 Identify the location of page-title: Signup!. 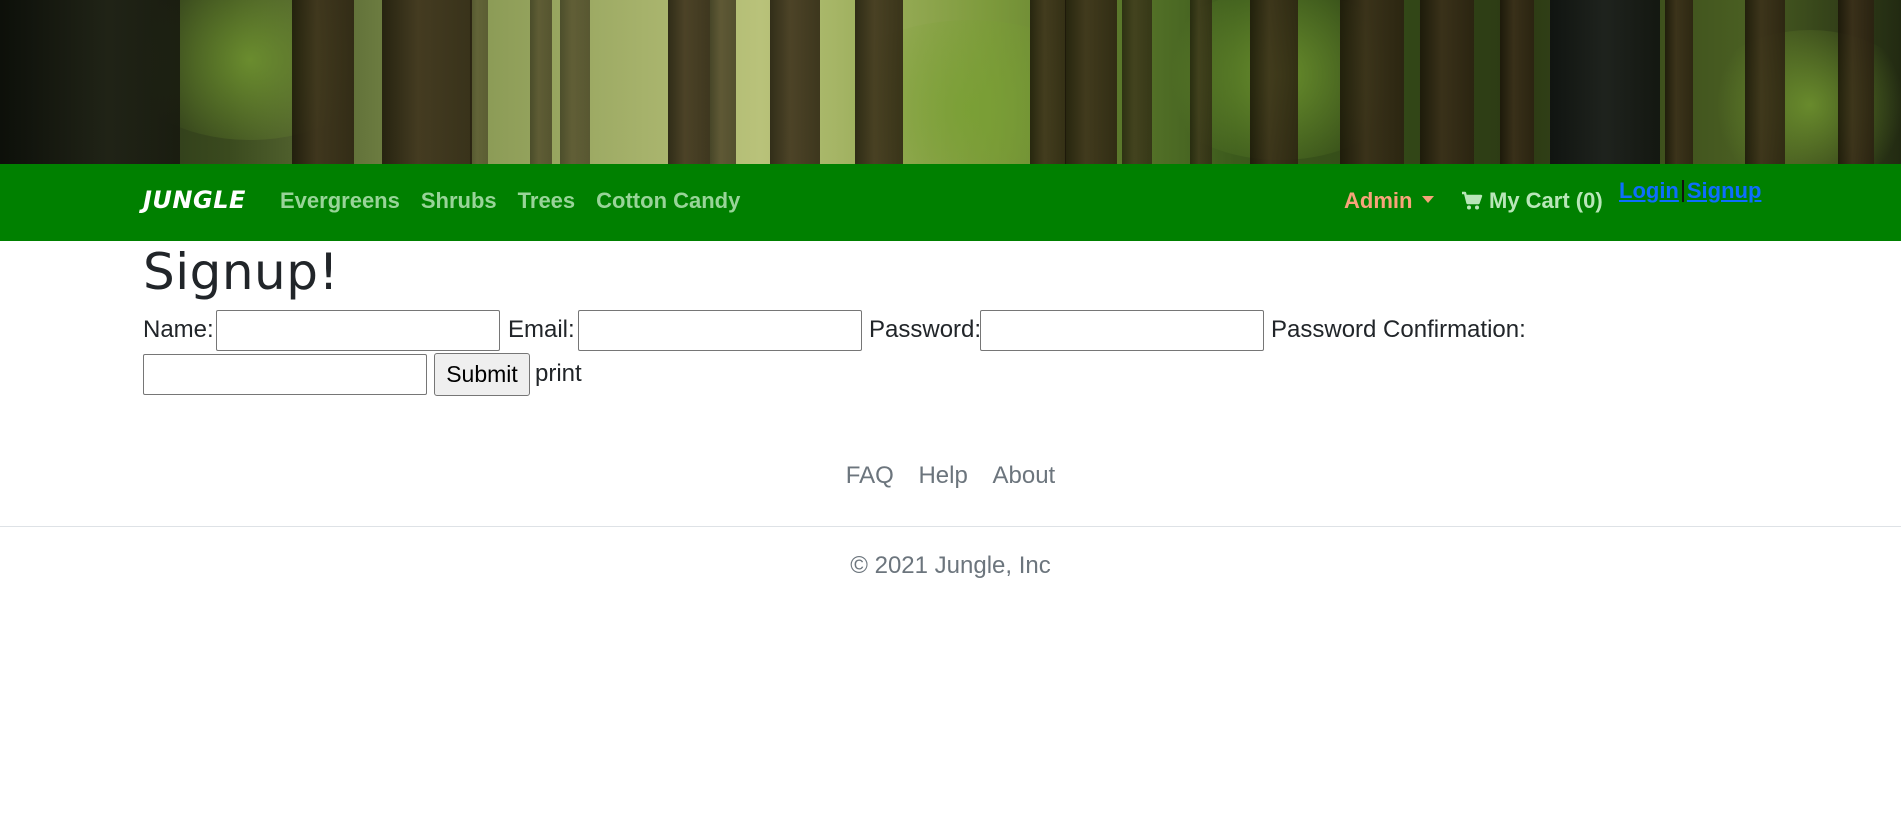
(241, 272).